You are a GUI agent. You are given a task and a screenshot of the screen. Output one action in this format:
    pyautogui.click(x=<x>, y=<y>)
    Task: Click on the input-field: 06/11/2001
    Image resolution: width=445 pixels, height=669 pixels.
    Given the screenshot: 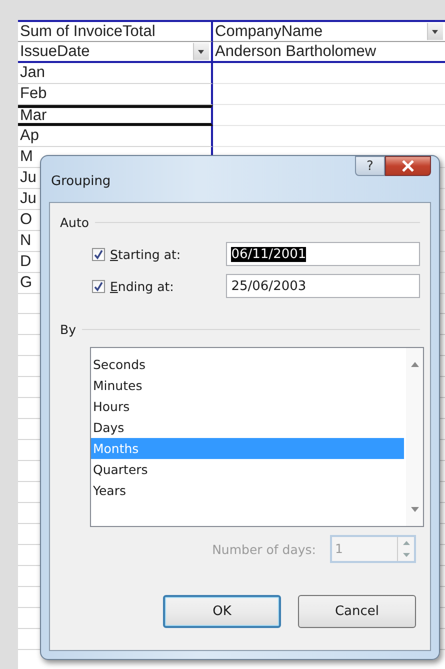 What is the action you would take?
    pyautogui.click(x=323, y=254)
    